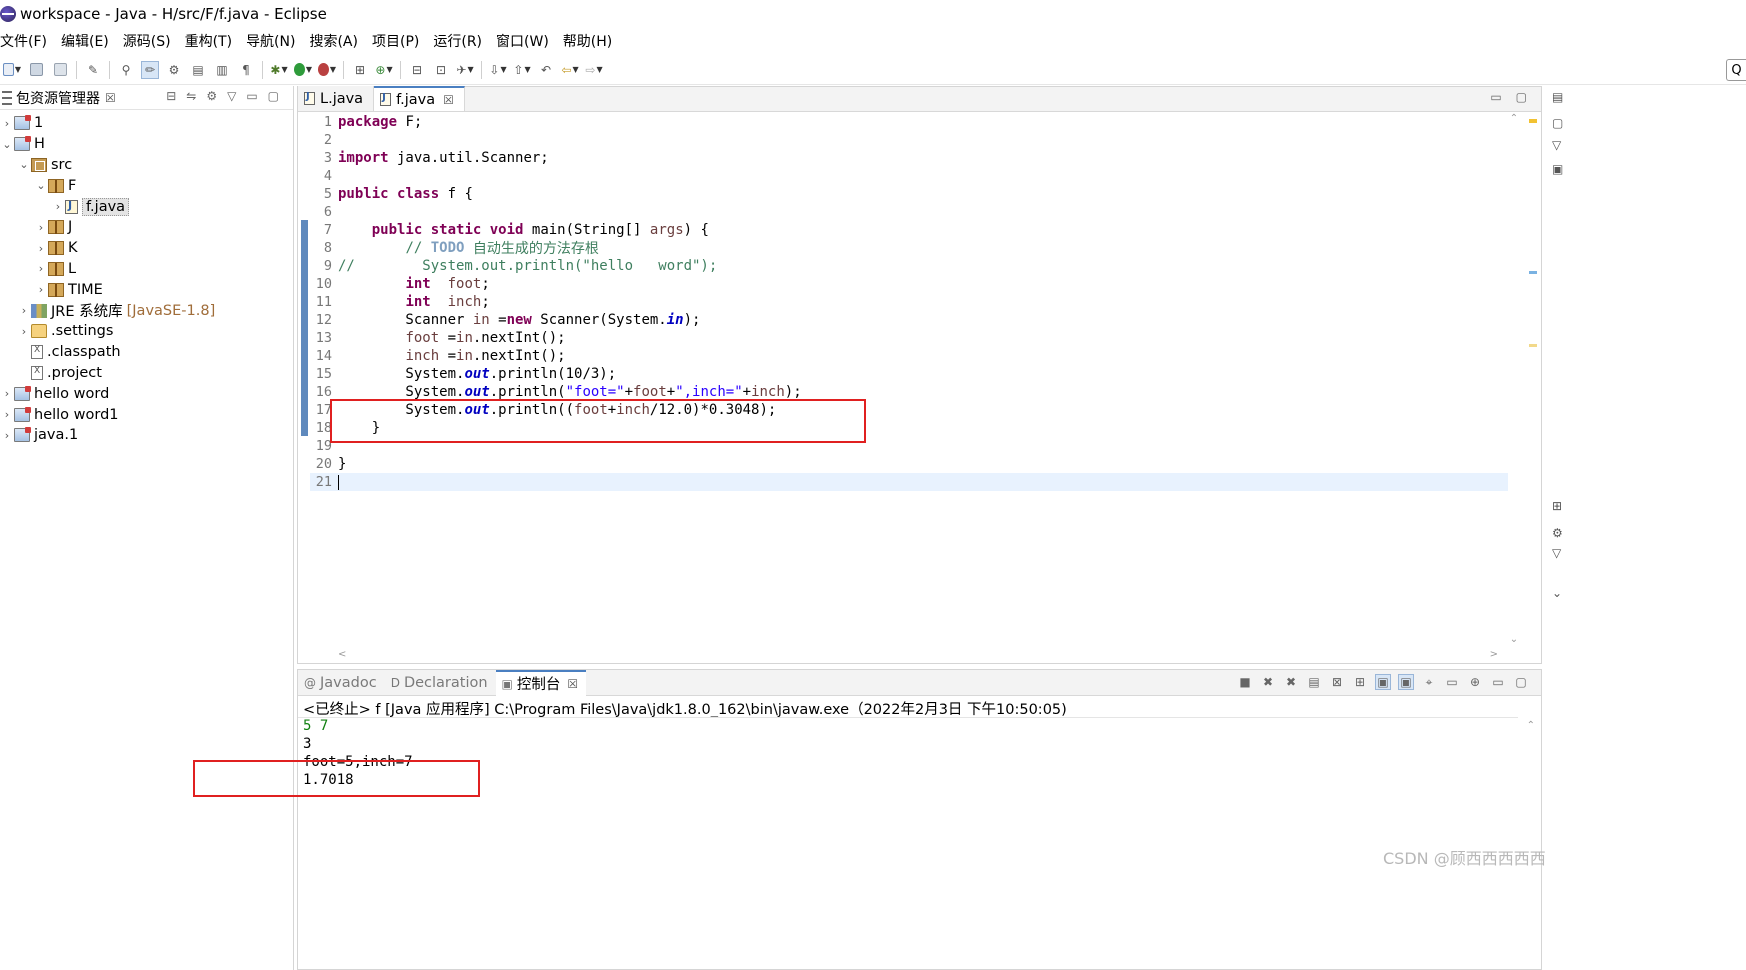  I want to click on save-all-icon, so click(60, 70).